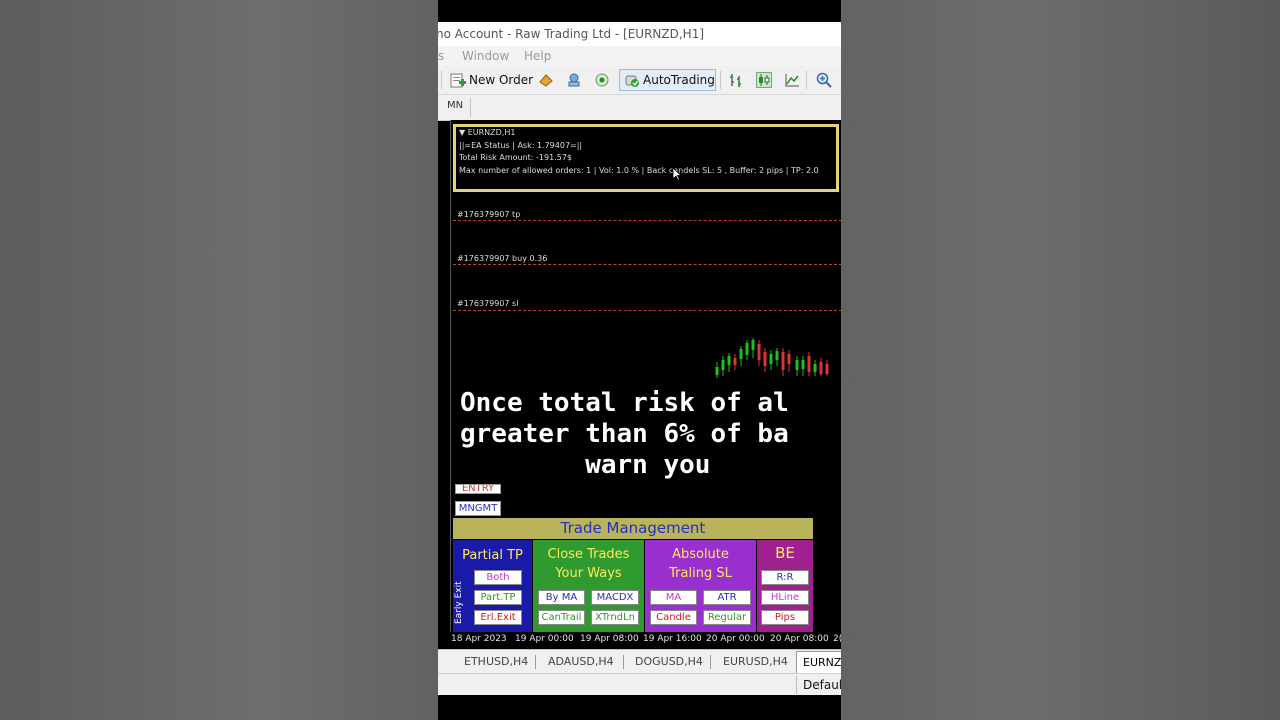 This screenshot has width=1280, height=720. Describe the element at coordinates (785, 553) in the screenshot. I see `be-title: BE` at that location.